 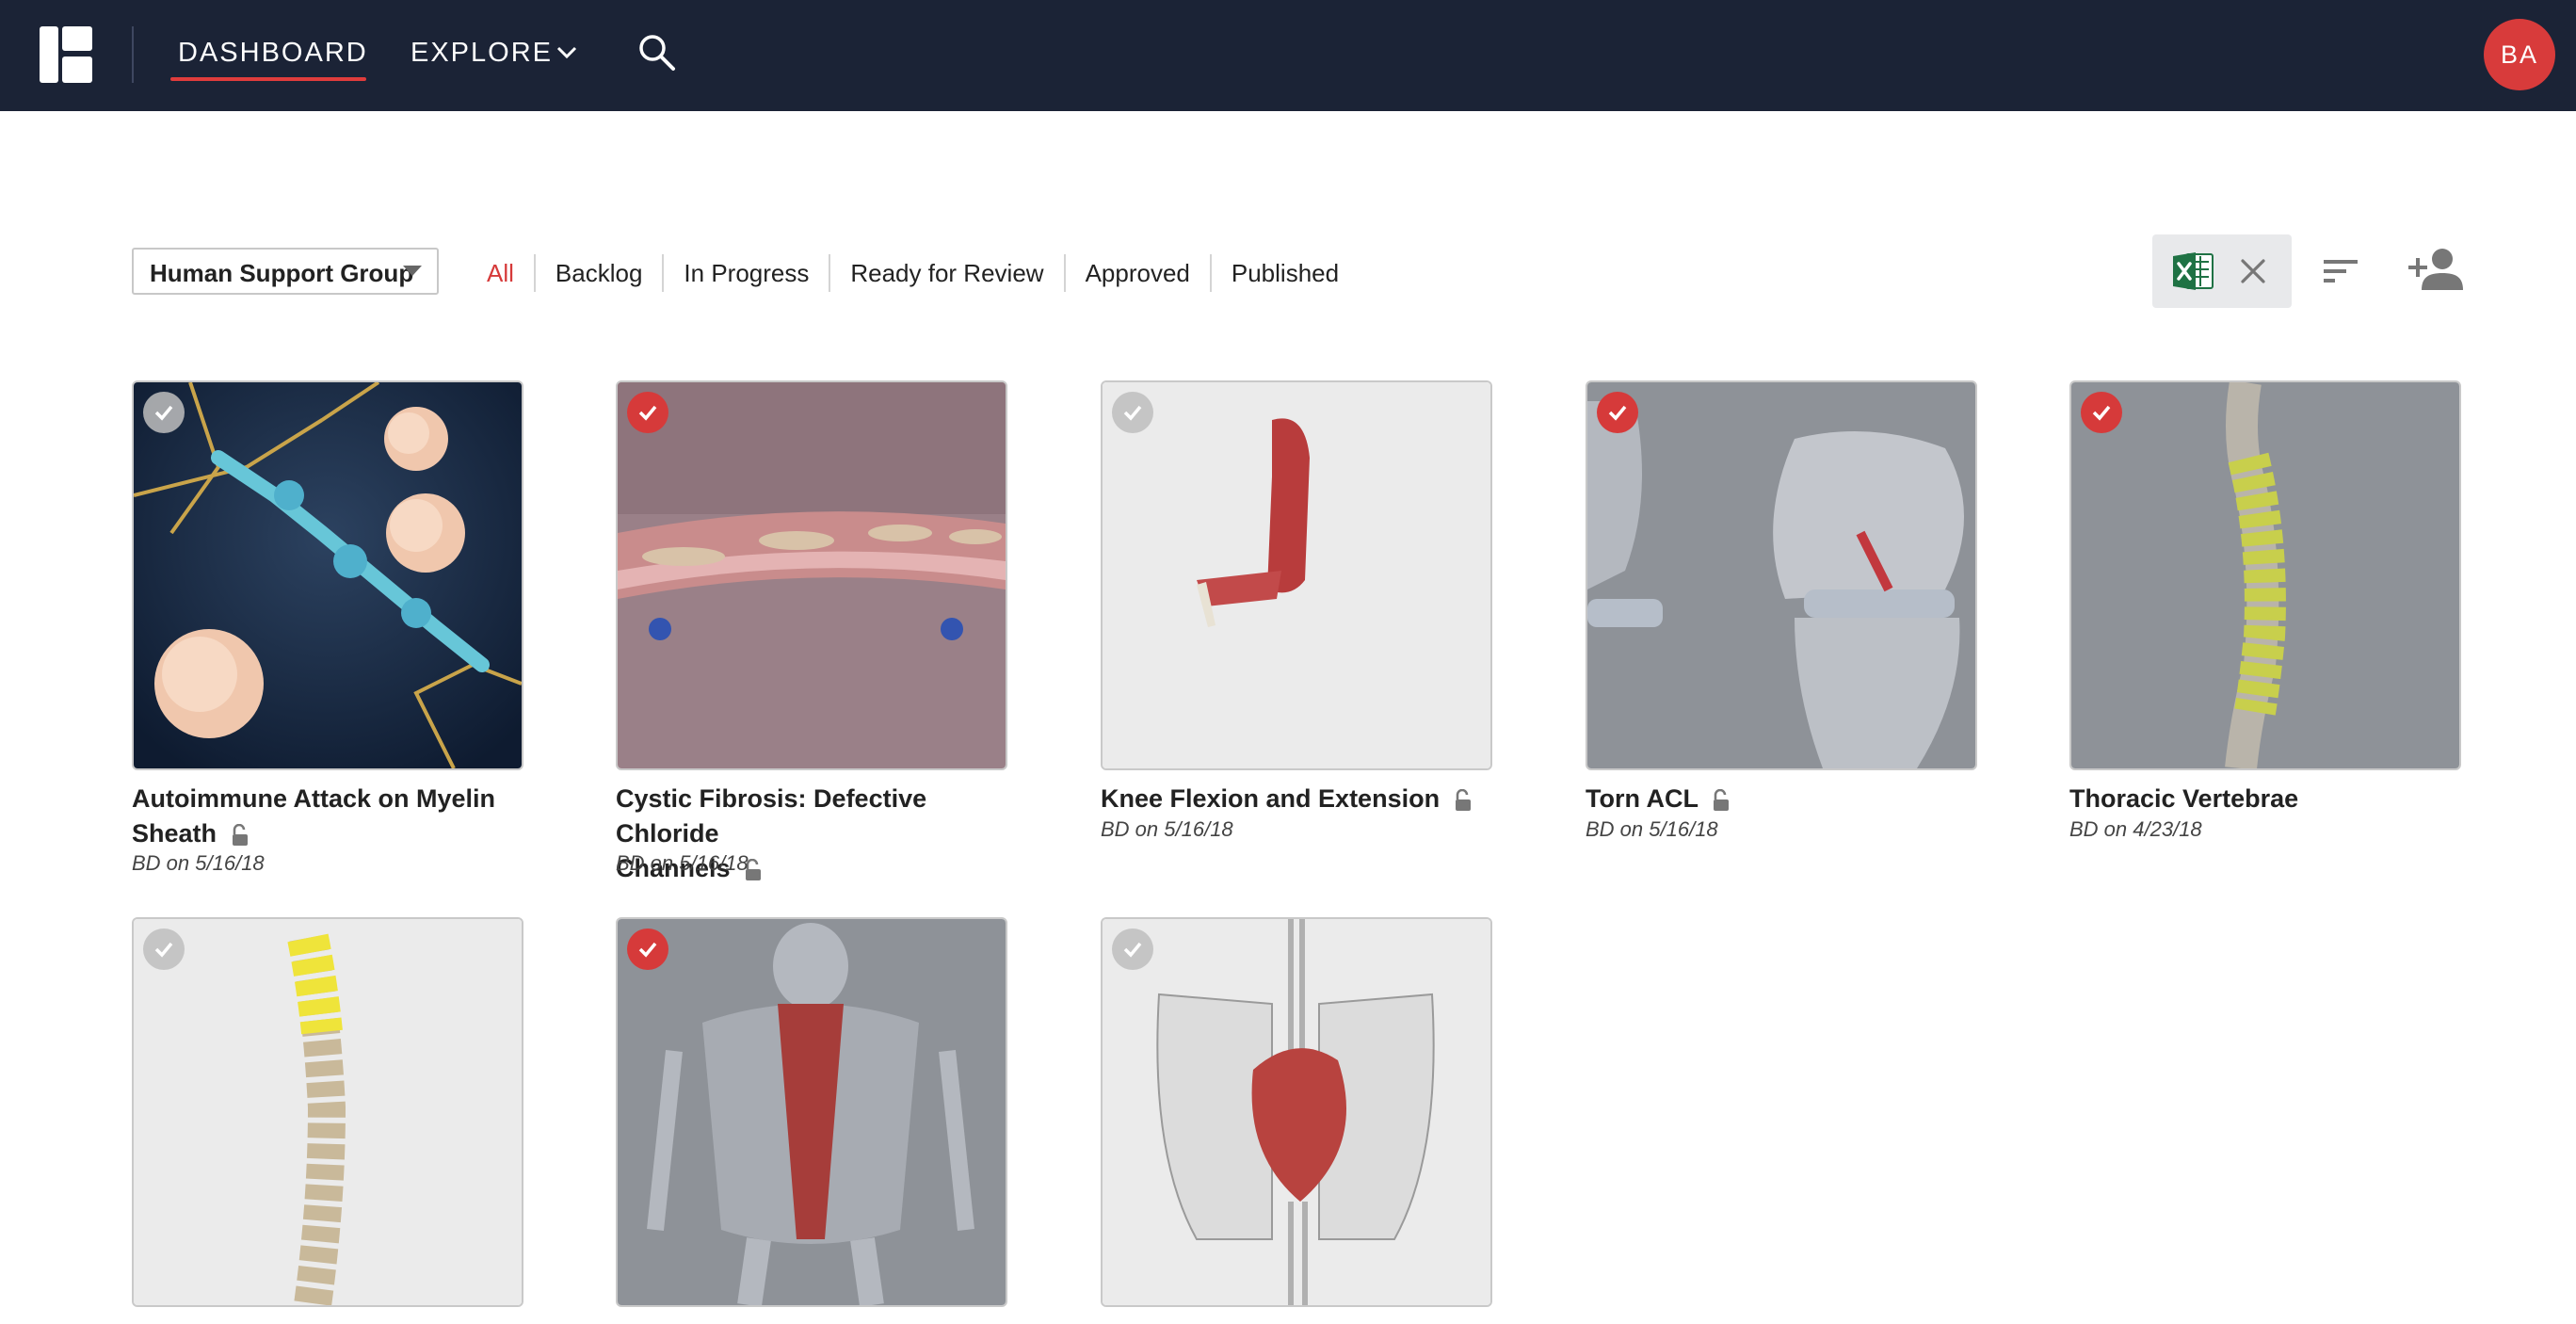 What do you see at coordinates (946, 273) in the screenshot?
I see `tab-ready-for-review: Ready for Review` at bounding box center [946, 273].